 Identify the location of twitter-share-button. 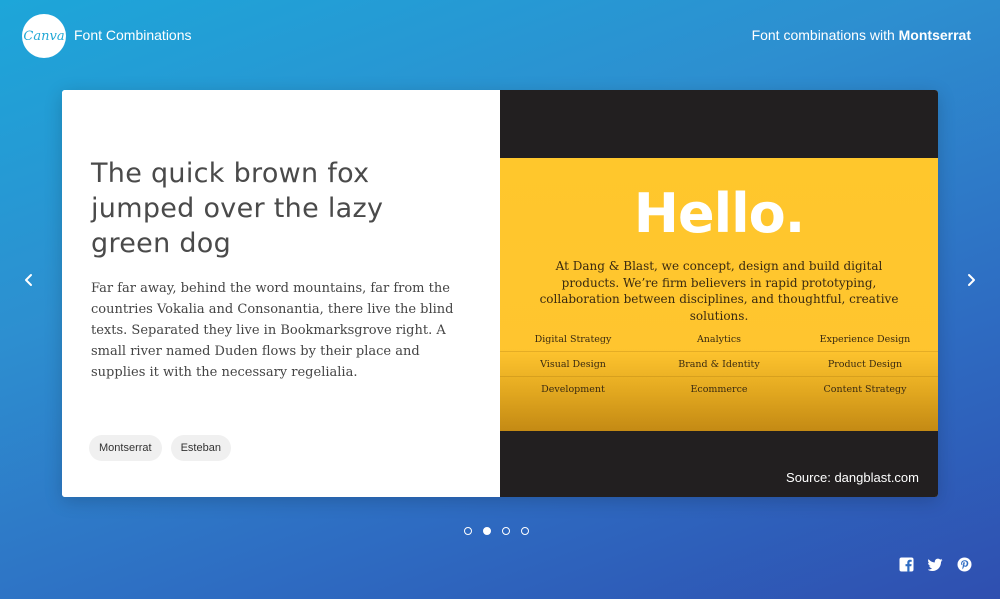
(935, 564).